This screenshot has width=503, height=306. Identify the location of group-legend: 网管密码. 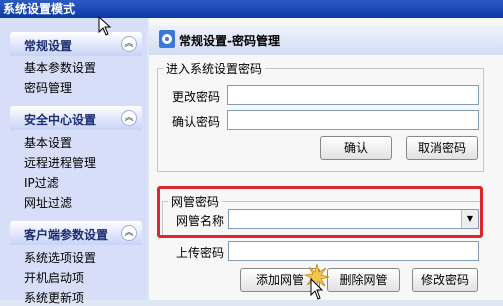
(195, 202).